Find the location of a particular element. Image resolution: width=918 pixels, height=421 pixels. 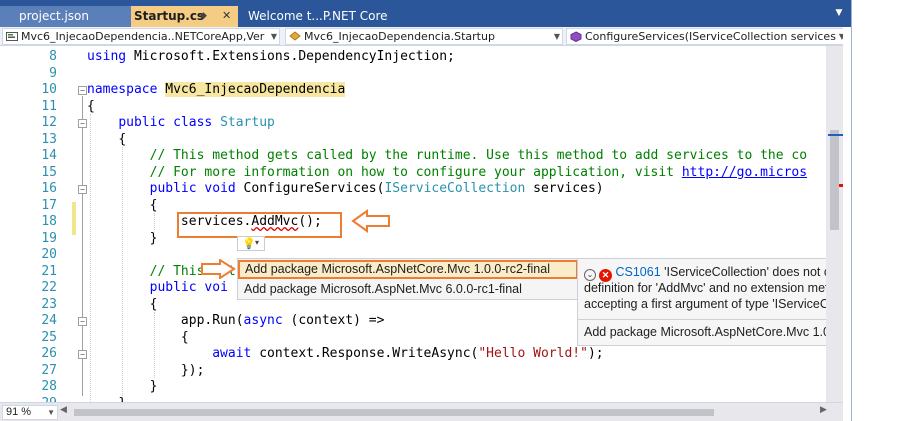

code-line-12: public class Startup is located at coordinates (181, 123).